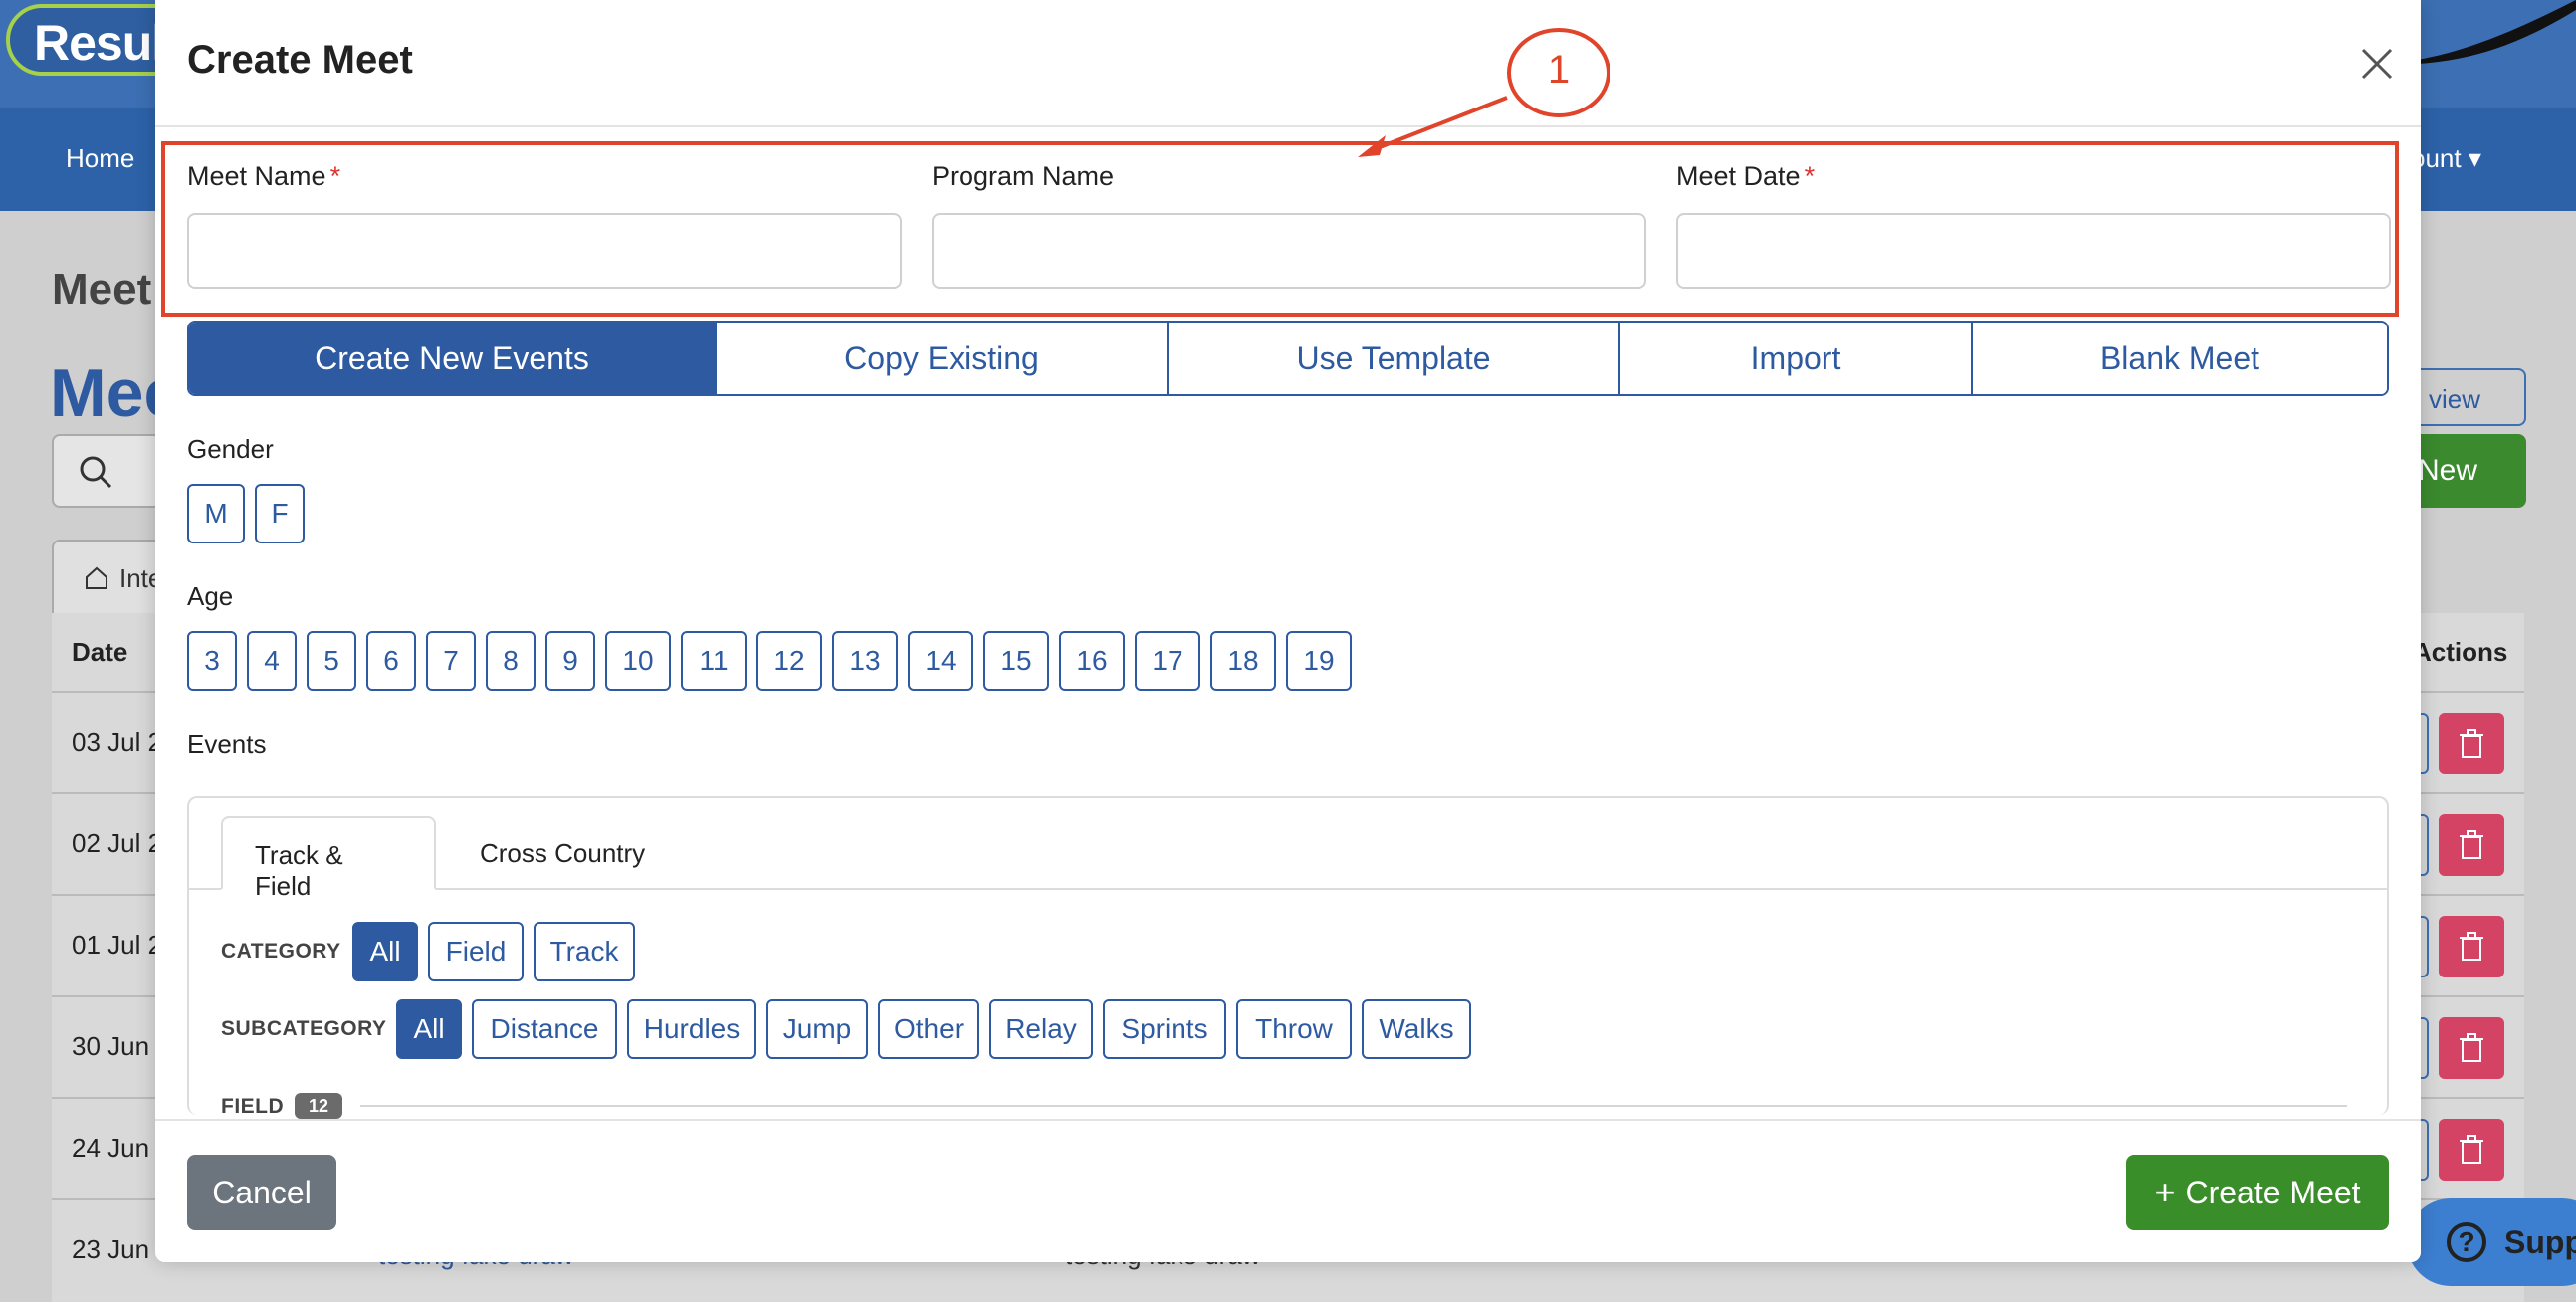 The width and height of the screenshot is (2576, 1302). I want to click on subcategory-chip-jump: Jump, so click(817, 1029).